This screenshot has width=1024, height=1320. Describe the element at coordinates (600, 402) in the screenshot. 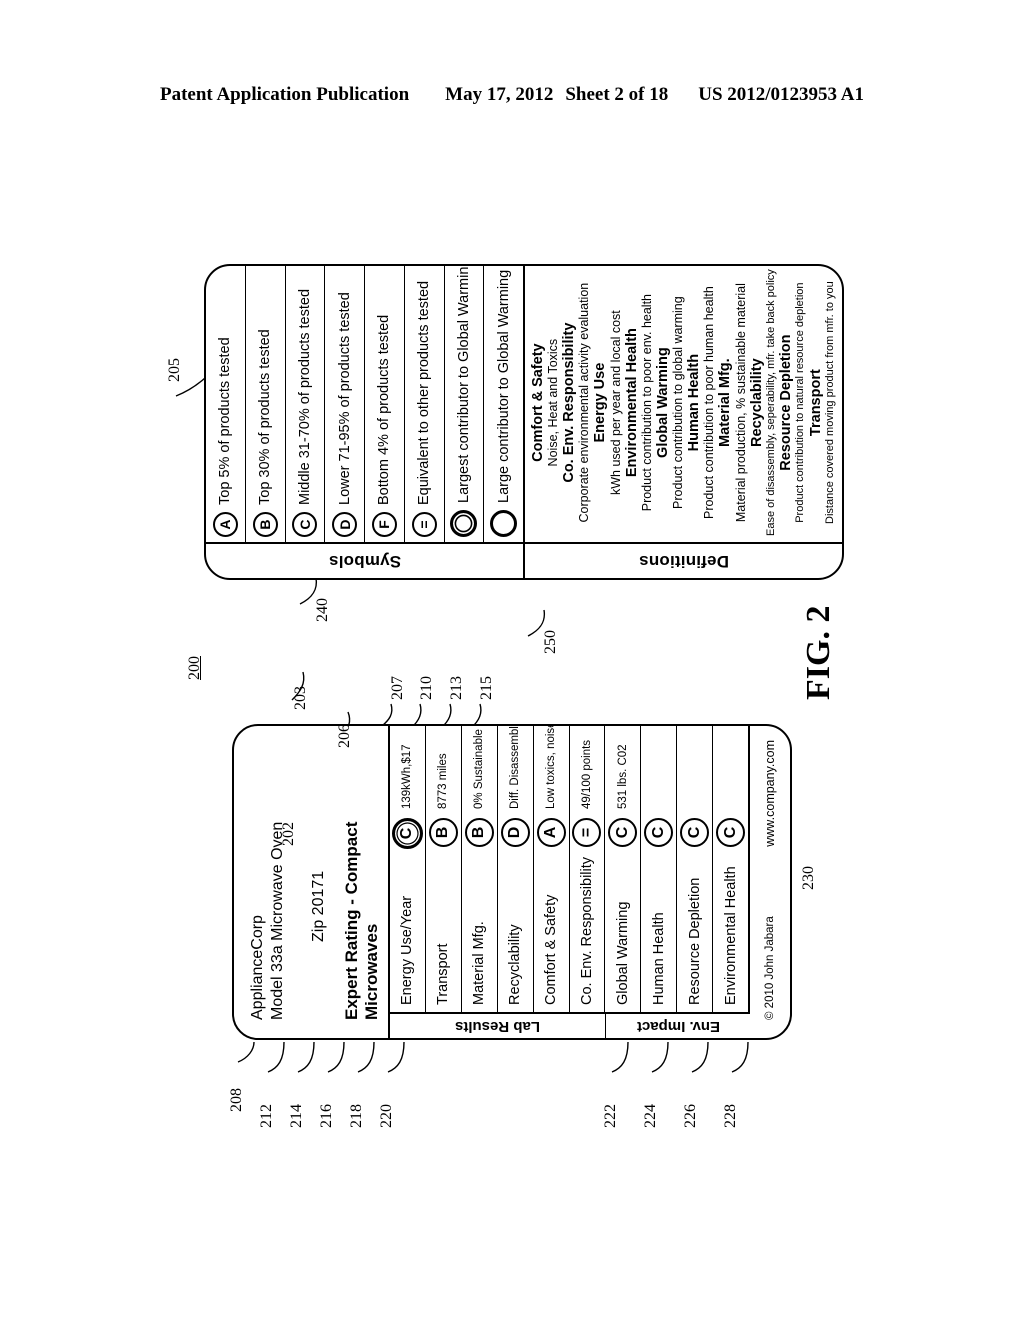

I see `definition-heading: Energy Use` at that location.